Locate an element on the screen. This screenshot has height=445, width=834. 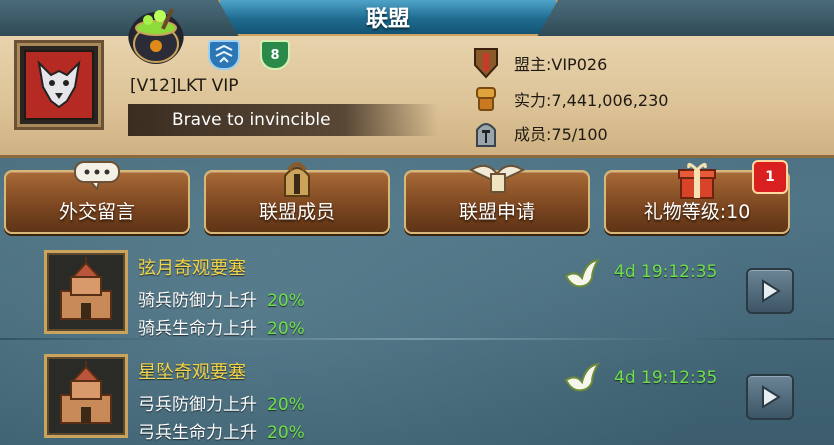
fist-icon is located at coordinates (486, 99).